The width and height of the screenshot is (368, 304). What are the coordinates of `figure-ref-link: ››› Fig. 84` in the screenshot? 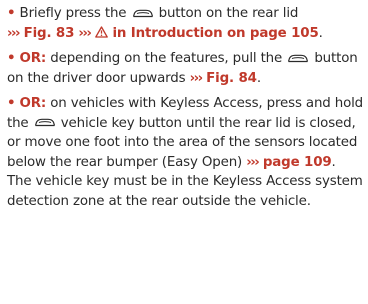 It's located at (223, 78).